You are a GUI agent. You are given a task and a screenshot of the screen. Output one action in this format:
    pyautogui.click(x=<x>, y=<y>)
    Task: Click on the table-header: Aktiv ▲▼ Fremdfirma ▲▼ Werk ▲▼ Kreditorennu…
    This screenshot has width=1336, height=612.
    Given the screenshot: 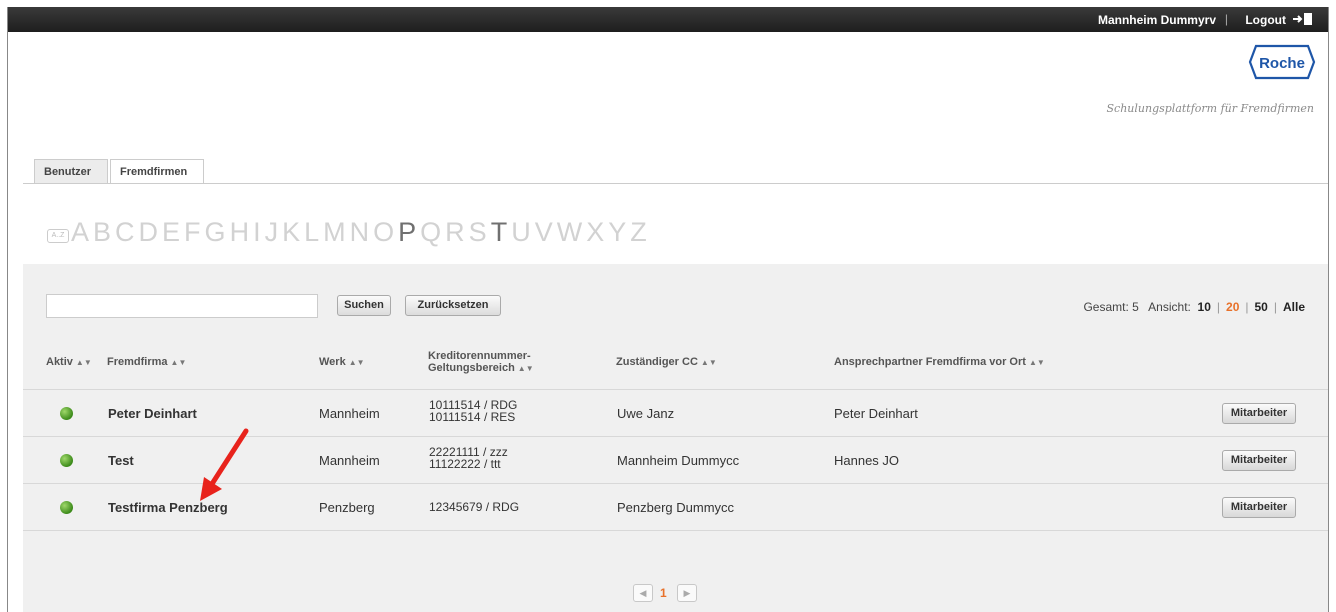 What is the action you would take?
    pyautogui.click(x=675, y=367)
    